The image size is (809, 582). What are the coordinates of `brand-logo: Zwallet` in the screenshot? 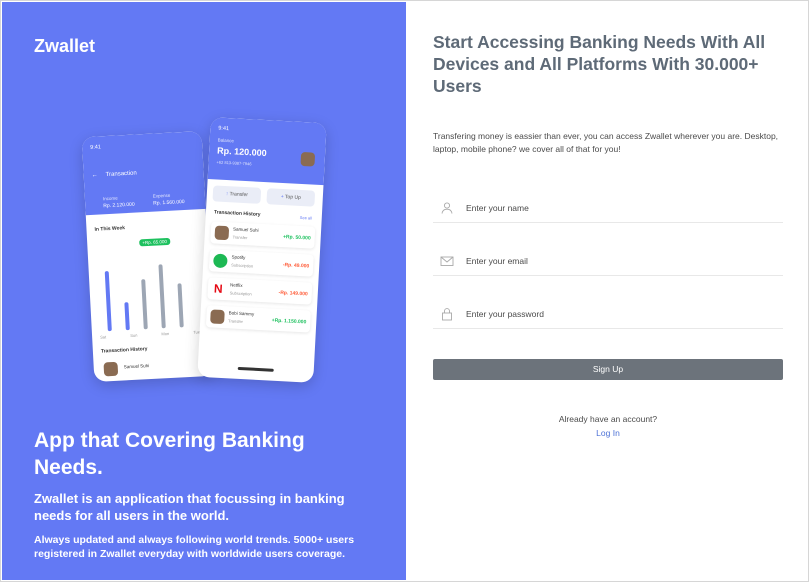 It's located at (65, 46).